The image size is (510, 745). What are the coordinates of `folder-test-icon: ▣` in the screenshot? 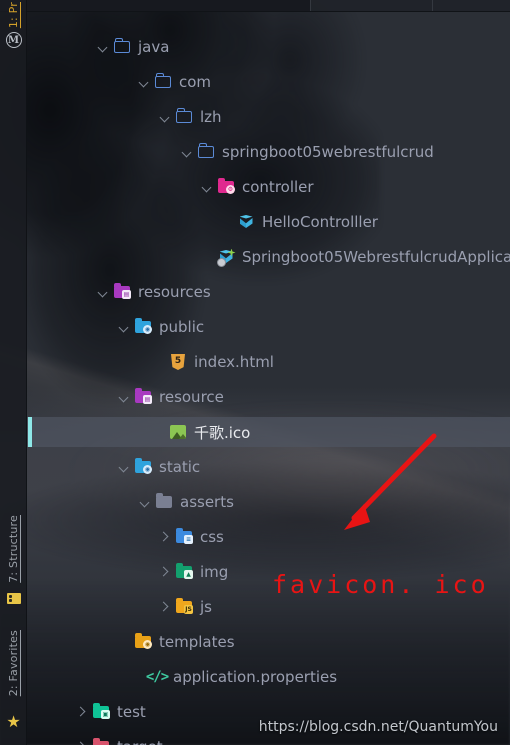 It's located at (101, 710).